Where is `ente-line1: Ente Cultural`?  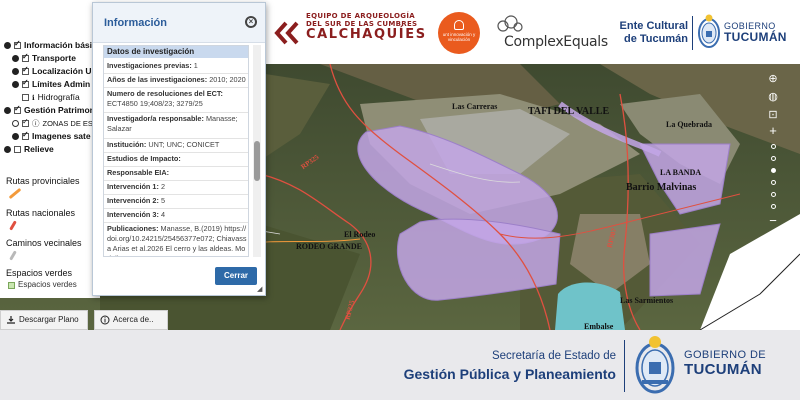
ente-line1: Ente Cultural is located at coordinates (653, 26).